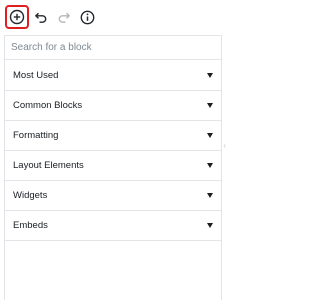 The height and width of the screenshot is (300, 320). I want to click on category-label: Most Used, so click(36, 75).